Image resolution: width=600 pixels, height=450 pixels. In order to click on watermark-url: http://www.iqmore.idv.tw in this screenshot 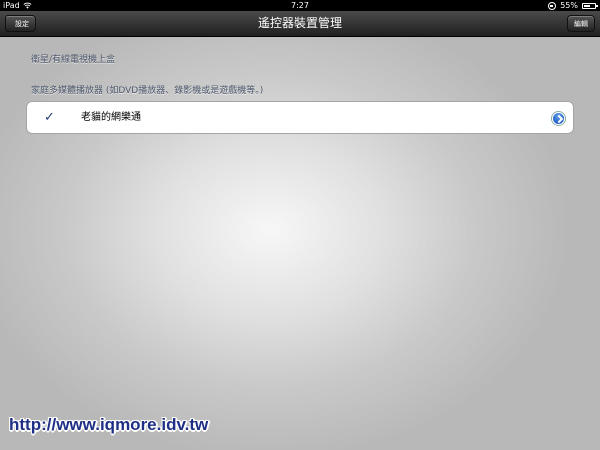, I will do `click(109, 424)`.